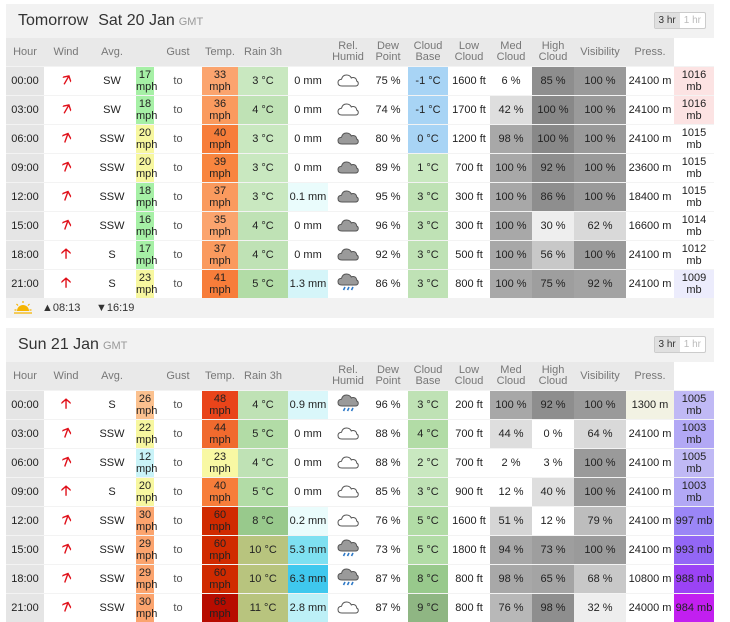 This screenshot has height=622, width=730. What do you see at coordinates (650, 607) in the screenshot?
I see `visibility-cell: 24000 m` at bounding box center [650, 607].